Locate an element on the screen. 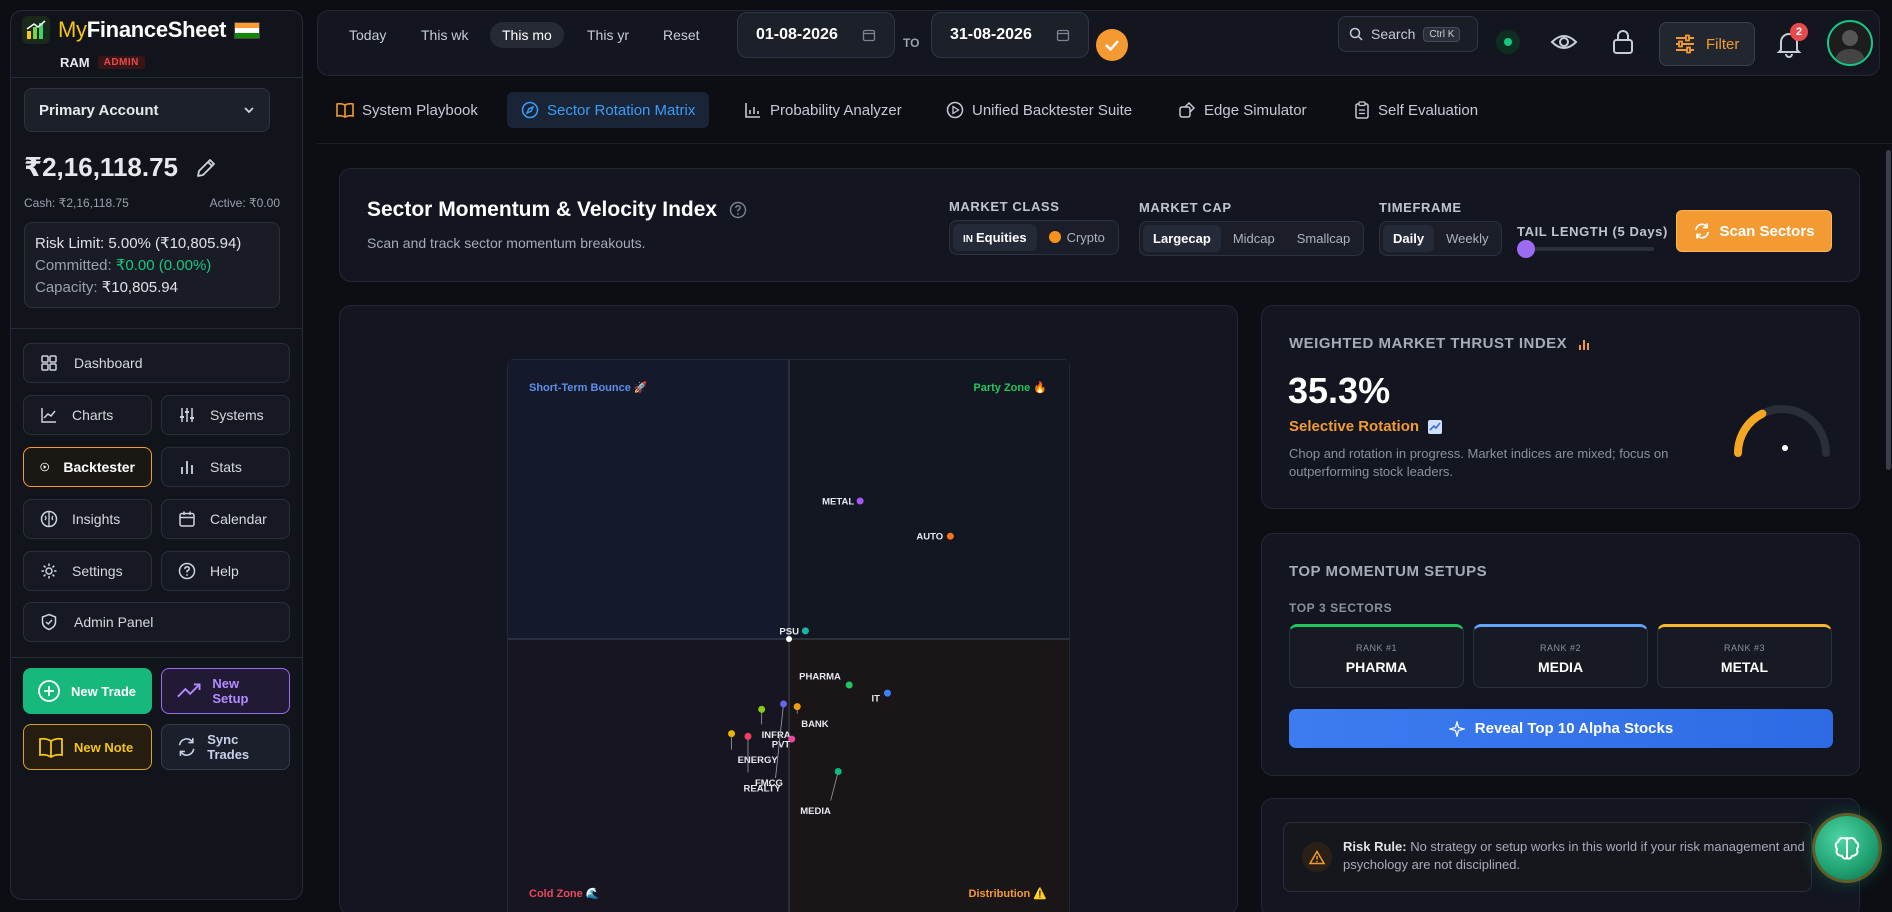 The image size is (1892, 912). quadrant-label-top-left: Short-Term Bounce 🚀 is located at coordinates (588, 387).